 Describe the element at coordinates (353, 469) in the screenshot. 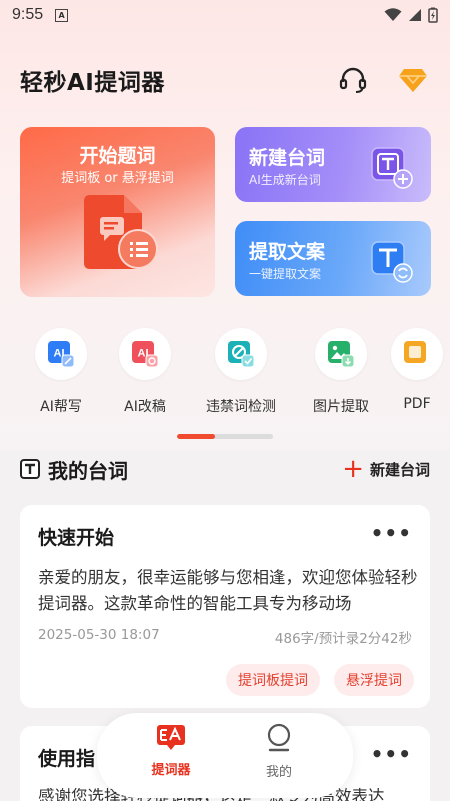

I see `plus-icon: +` at that location.